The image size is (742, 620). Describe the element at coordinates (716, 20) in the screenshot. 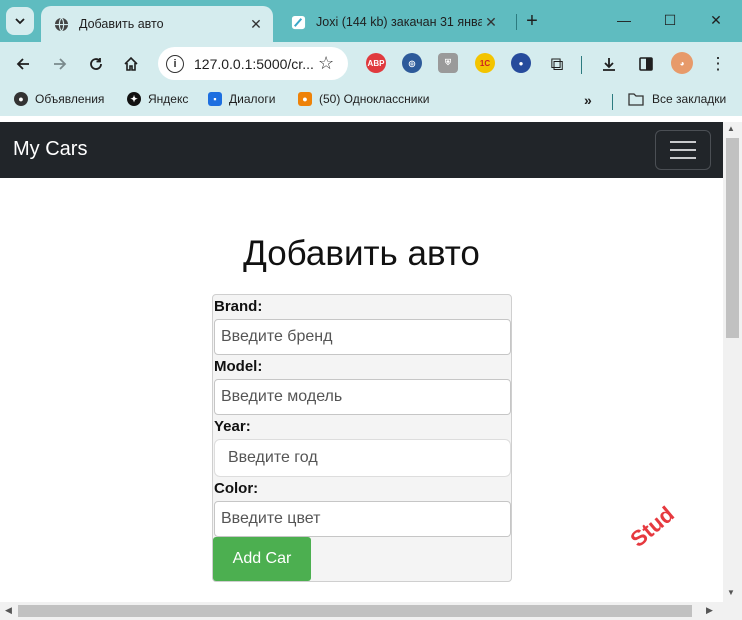

I see `window-close-icon: ✕` at that location.